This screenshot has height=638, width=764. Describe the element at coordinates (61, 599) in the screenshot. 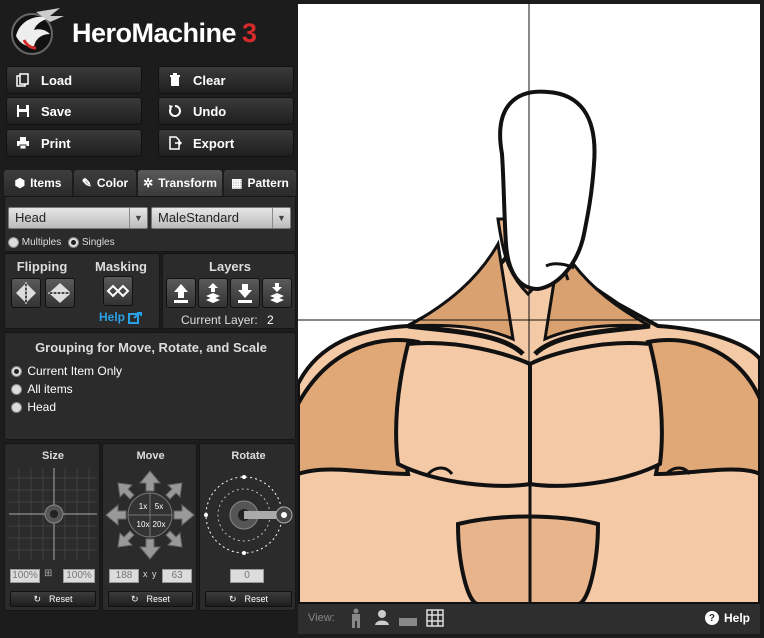

I see `size-reset-label: Reset` at that location.